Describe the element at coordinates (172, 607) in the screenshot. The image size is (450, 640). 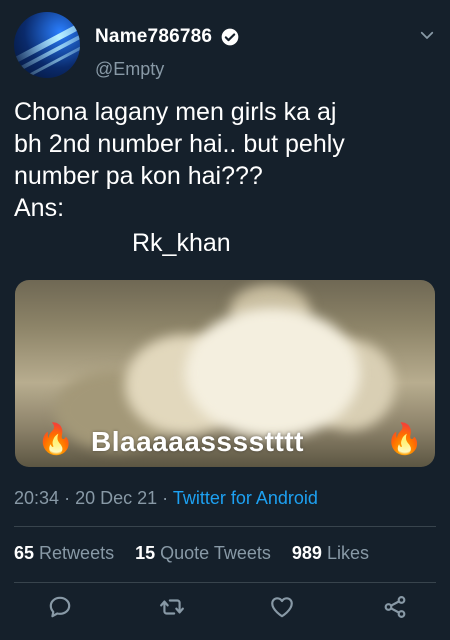
I see `retweet-icon` at that location.